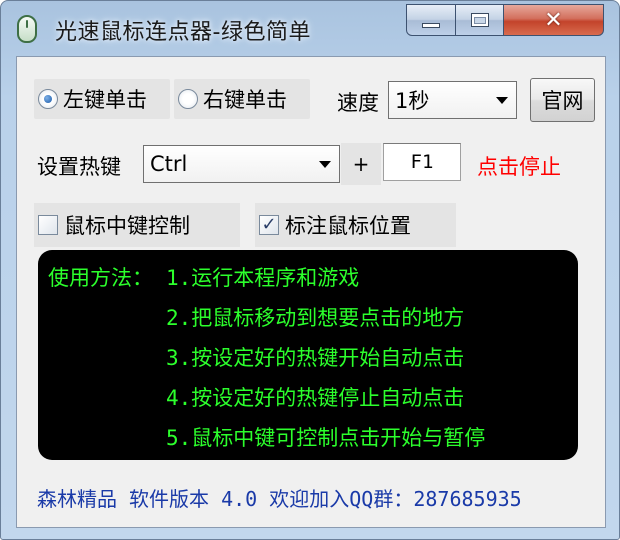 The width and height of the screenshot is (620, 540). What do you see at coordinates (27, 29) in the screenshot?
I see `mouse-icon` at bounding box center [27, 29].